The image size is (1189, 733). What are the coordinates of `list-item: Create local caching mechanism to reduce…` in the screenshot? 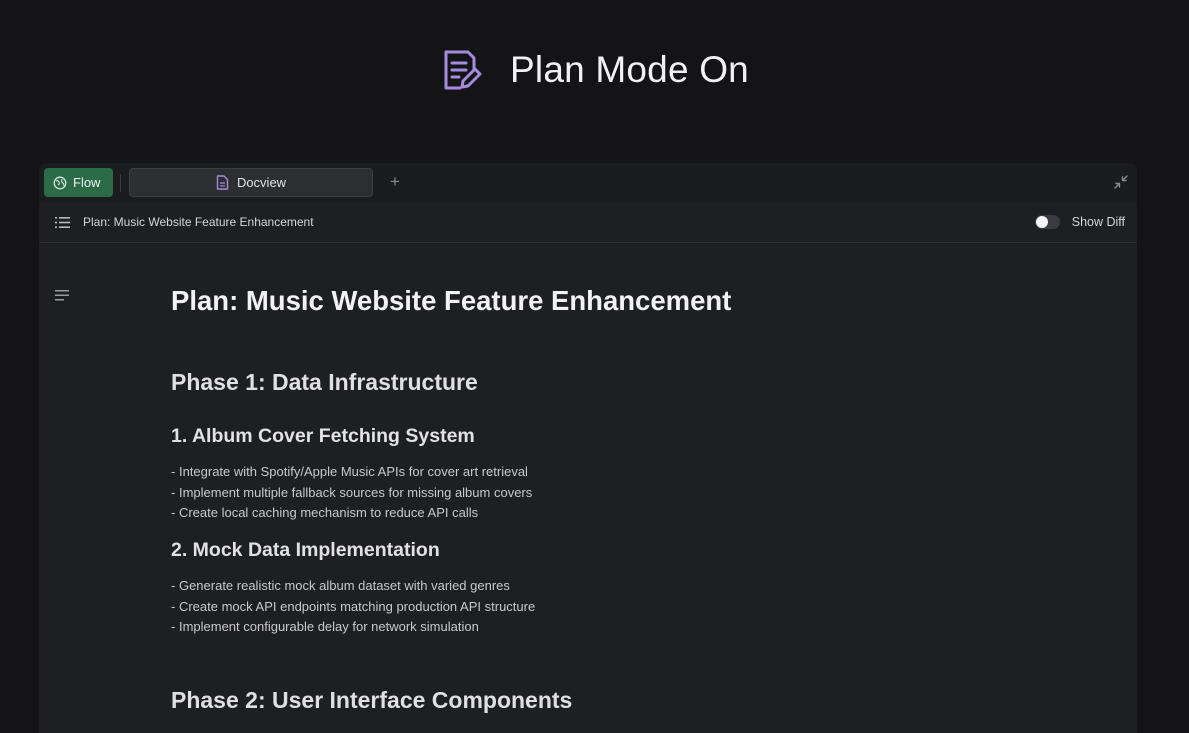 It's located at (351, 513).